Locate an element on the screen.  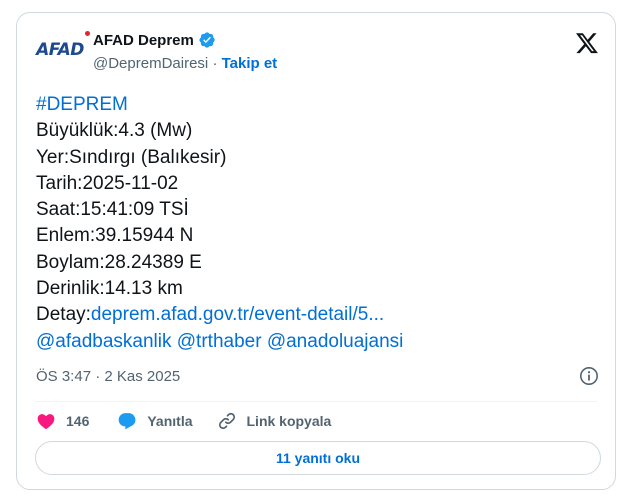
link-icon is located at coordinates (226, 421).